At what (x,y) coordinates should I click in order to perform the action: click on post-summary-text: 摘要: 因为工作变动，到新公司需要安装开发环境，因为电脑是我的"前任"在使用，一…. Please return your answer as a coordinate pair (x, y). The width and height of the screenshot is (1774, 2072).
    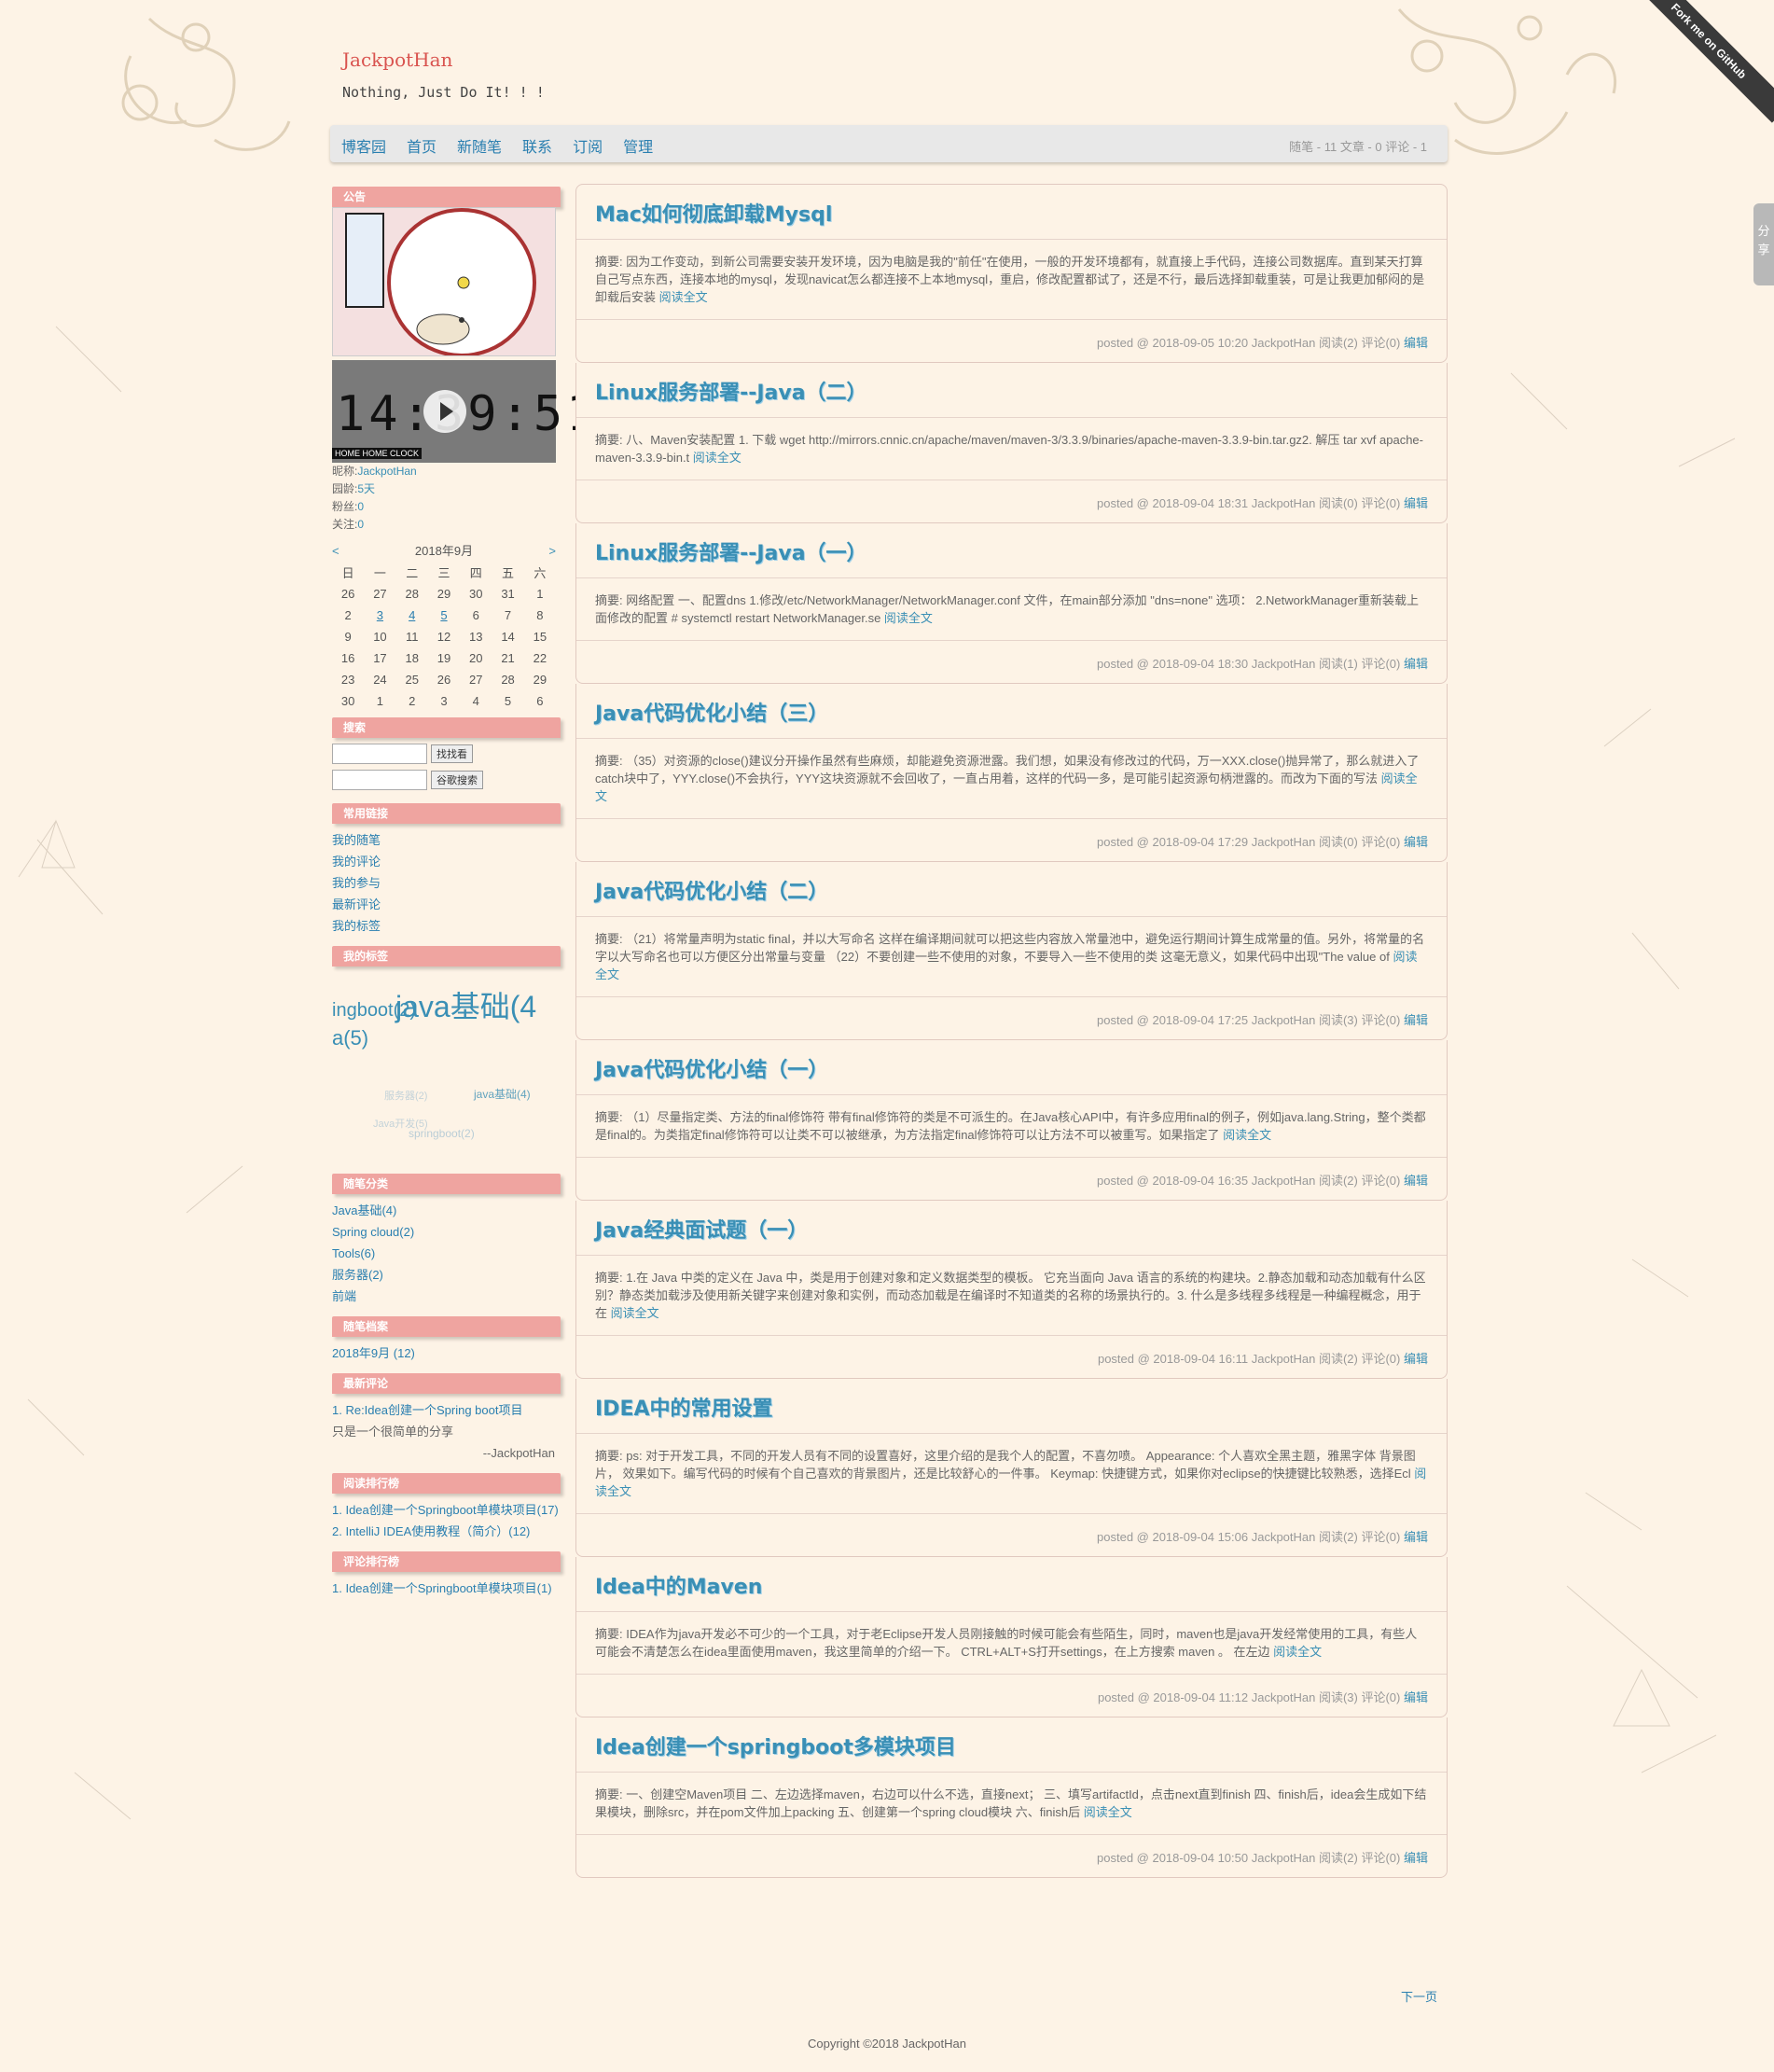
    Looking at the image, I should click on (1010, 279).